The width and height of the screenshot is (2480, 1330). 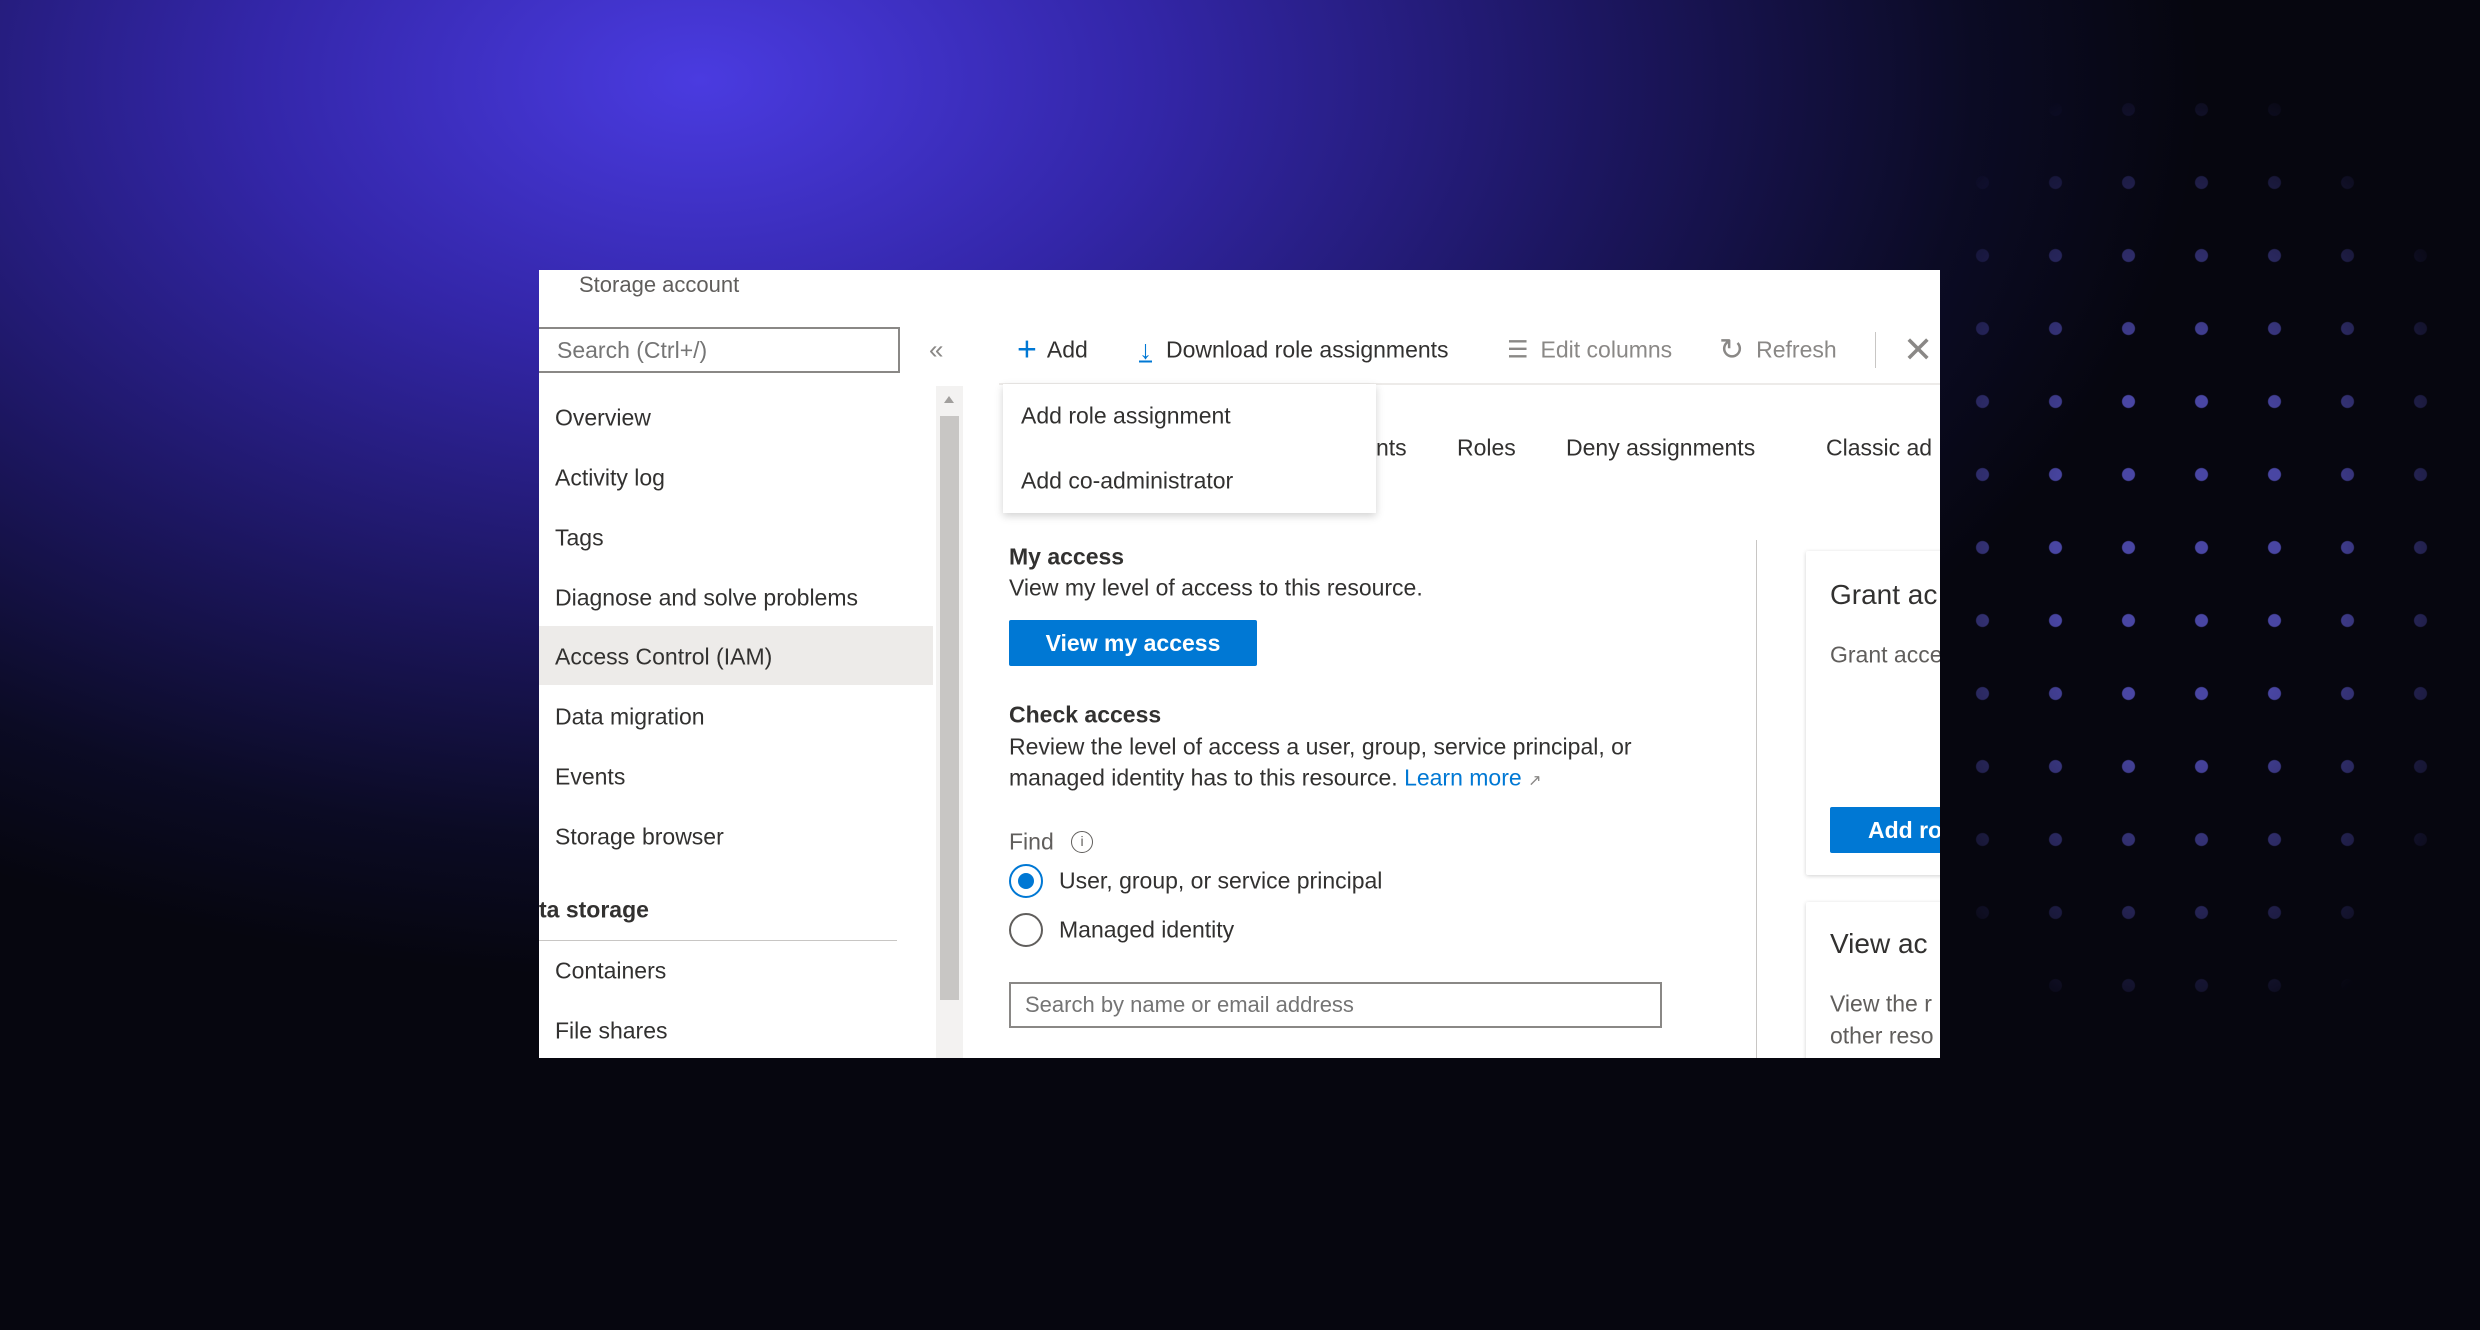 I want to click on view-access-card: View ac View the r other reso, so click(x=1873, y=980).